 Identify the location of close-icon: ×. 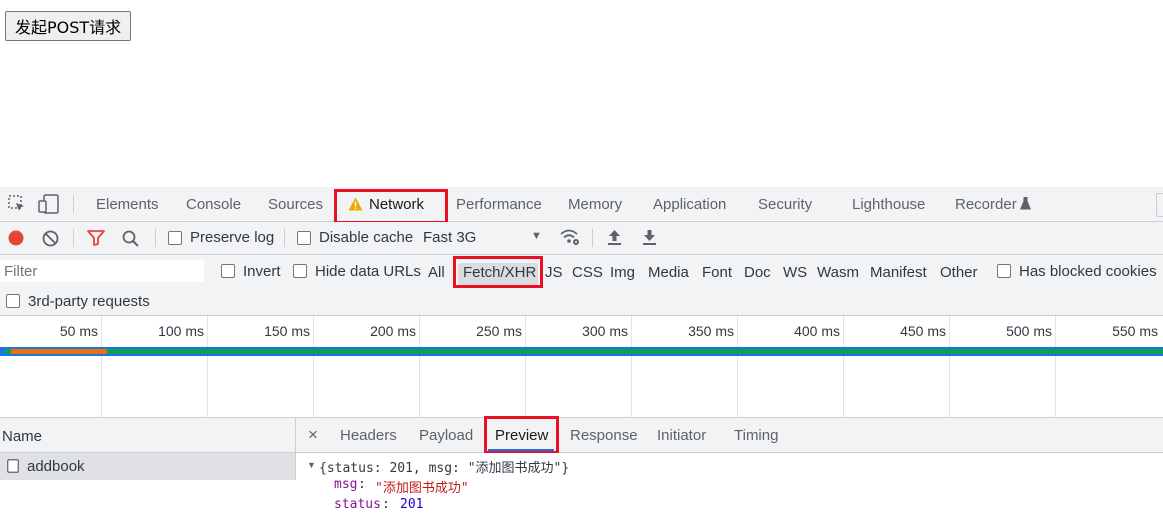
(313, 435).